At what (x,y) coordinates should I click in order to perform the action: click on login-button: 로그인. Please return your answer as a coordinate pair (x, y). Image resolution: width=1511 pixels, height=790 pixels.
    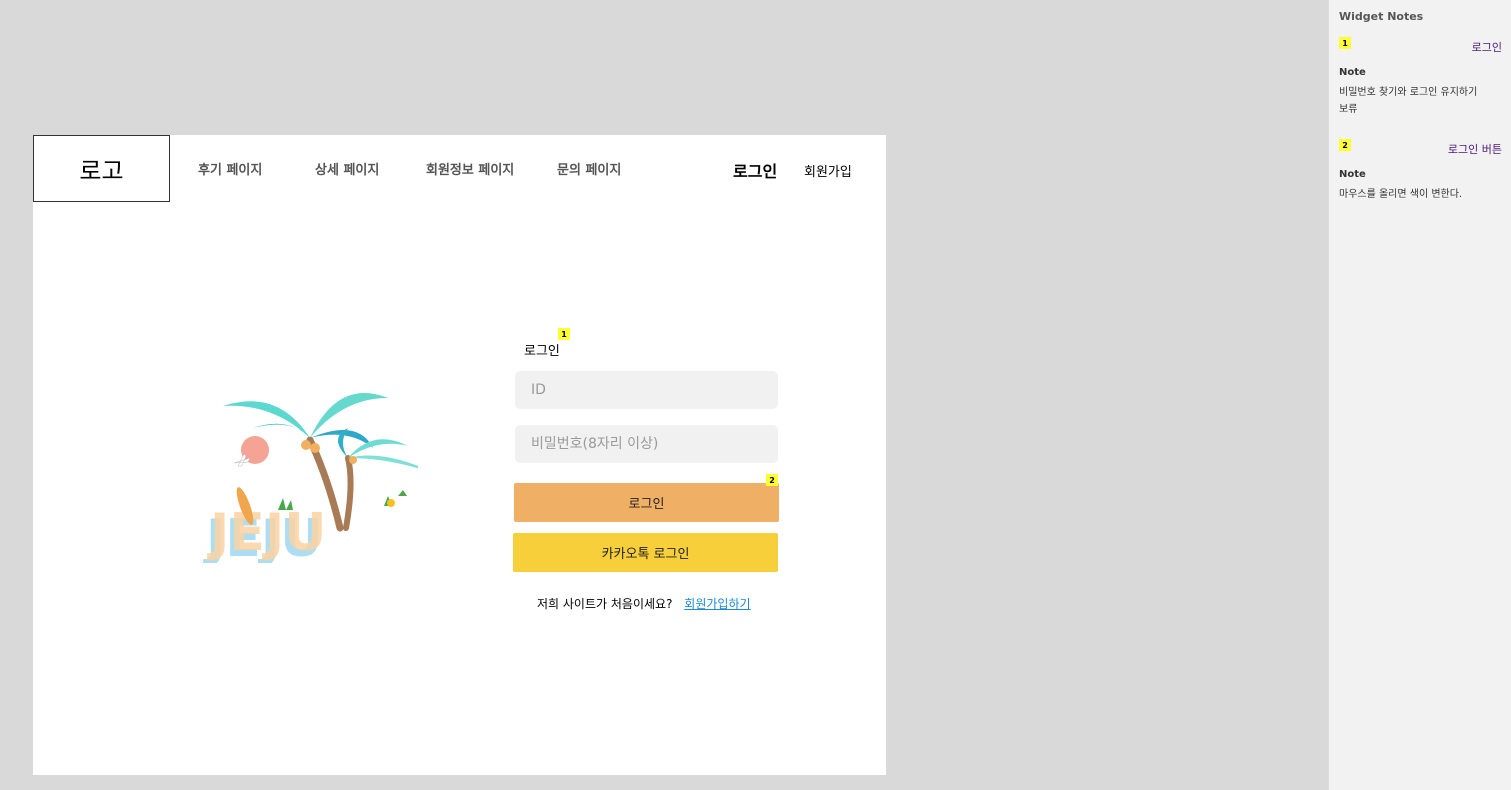
    Looking at the image, I should click on (646, 502).